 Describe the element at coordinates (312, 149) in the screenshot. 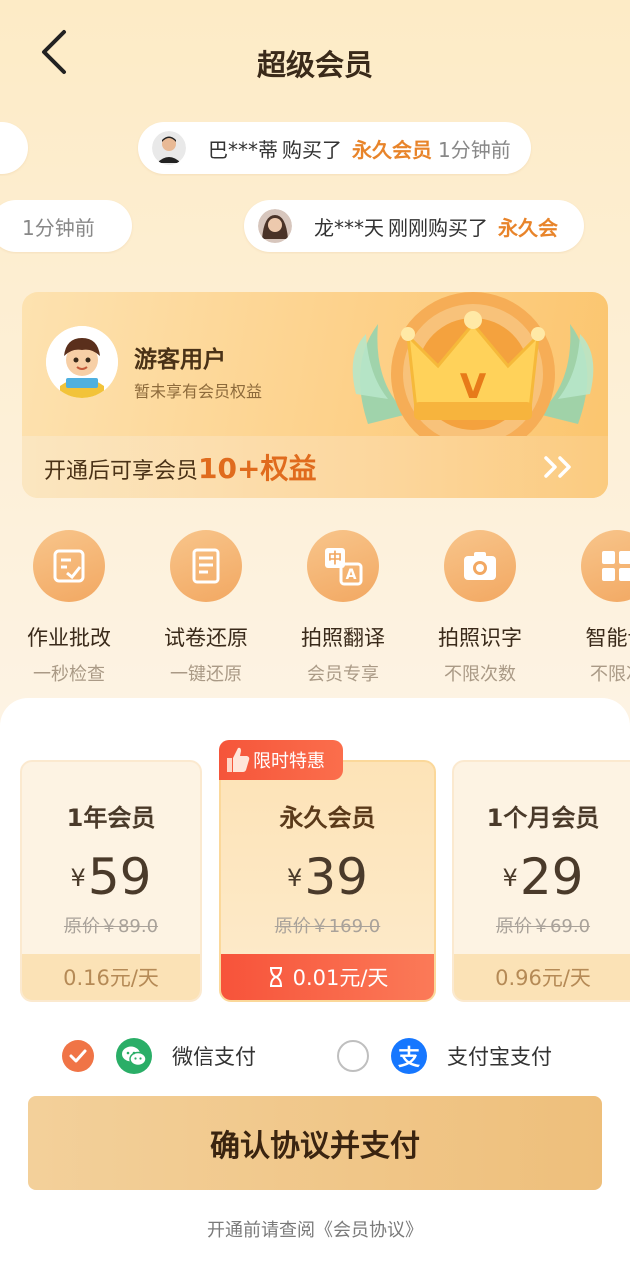

I see `purchase-verb: 购买了` at that location.